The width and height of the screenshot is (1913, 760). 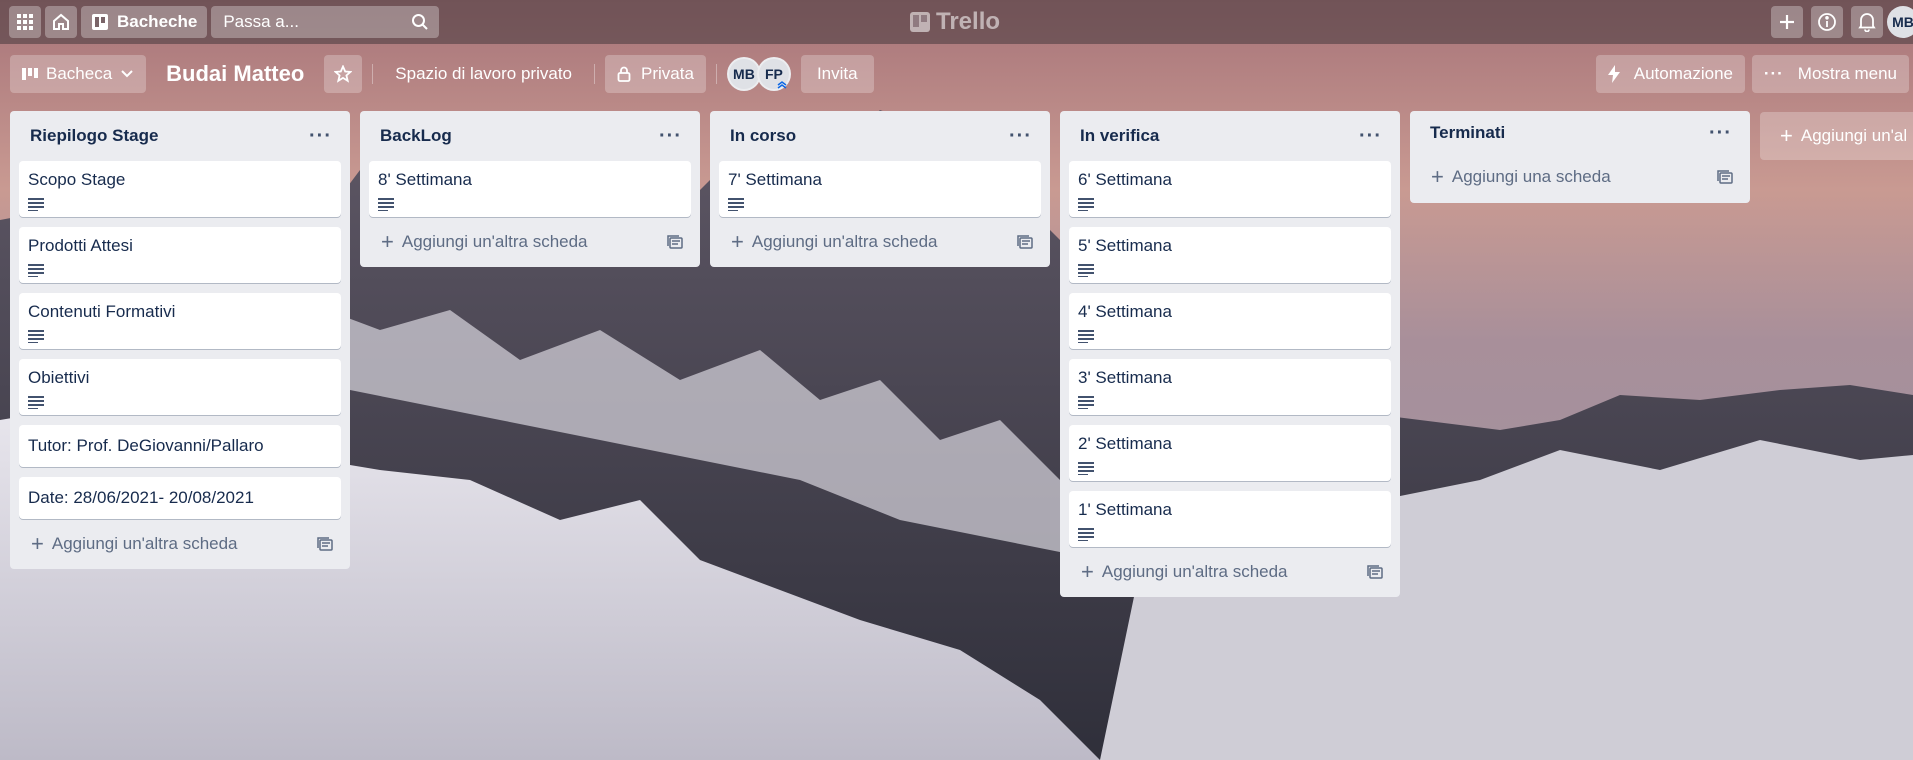 What do you see at coordinates (425, 179) in the screenshot?
I see `card-title: 8' Settimana` at bounding box center [425, 179].